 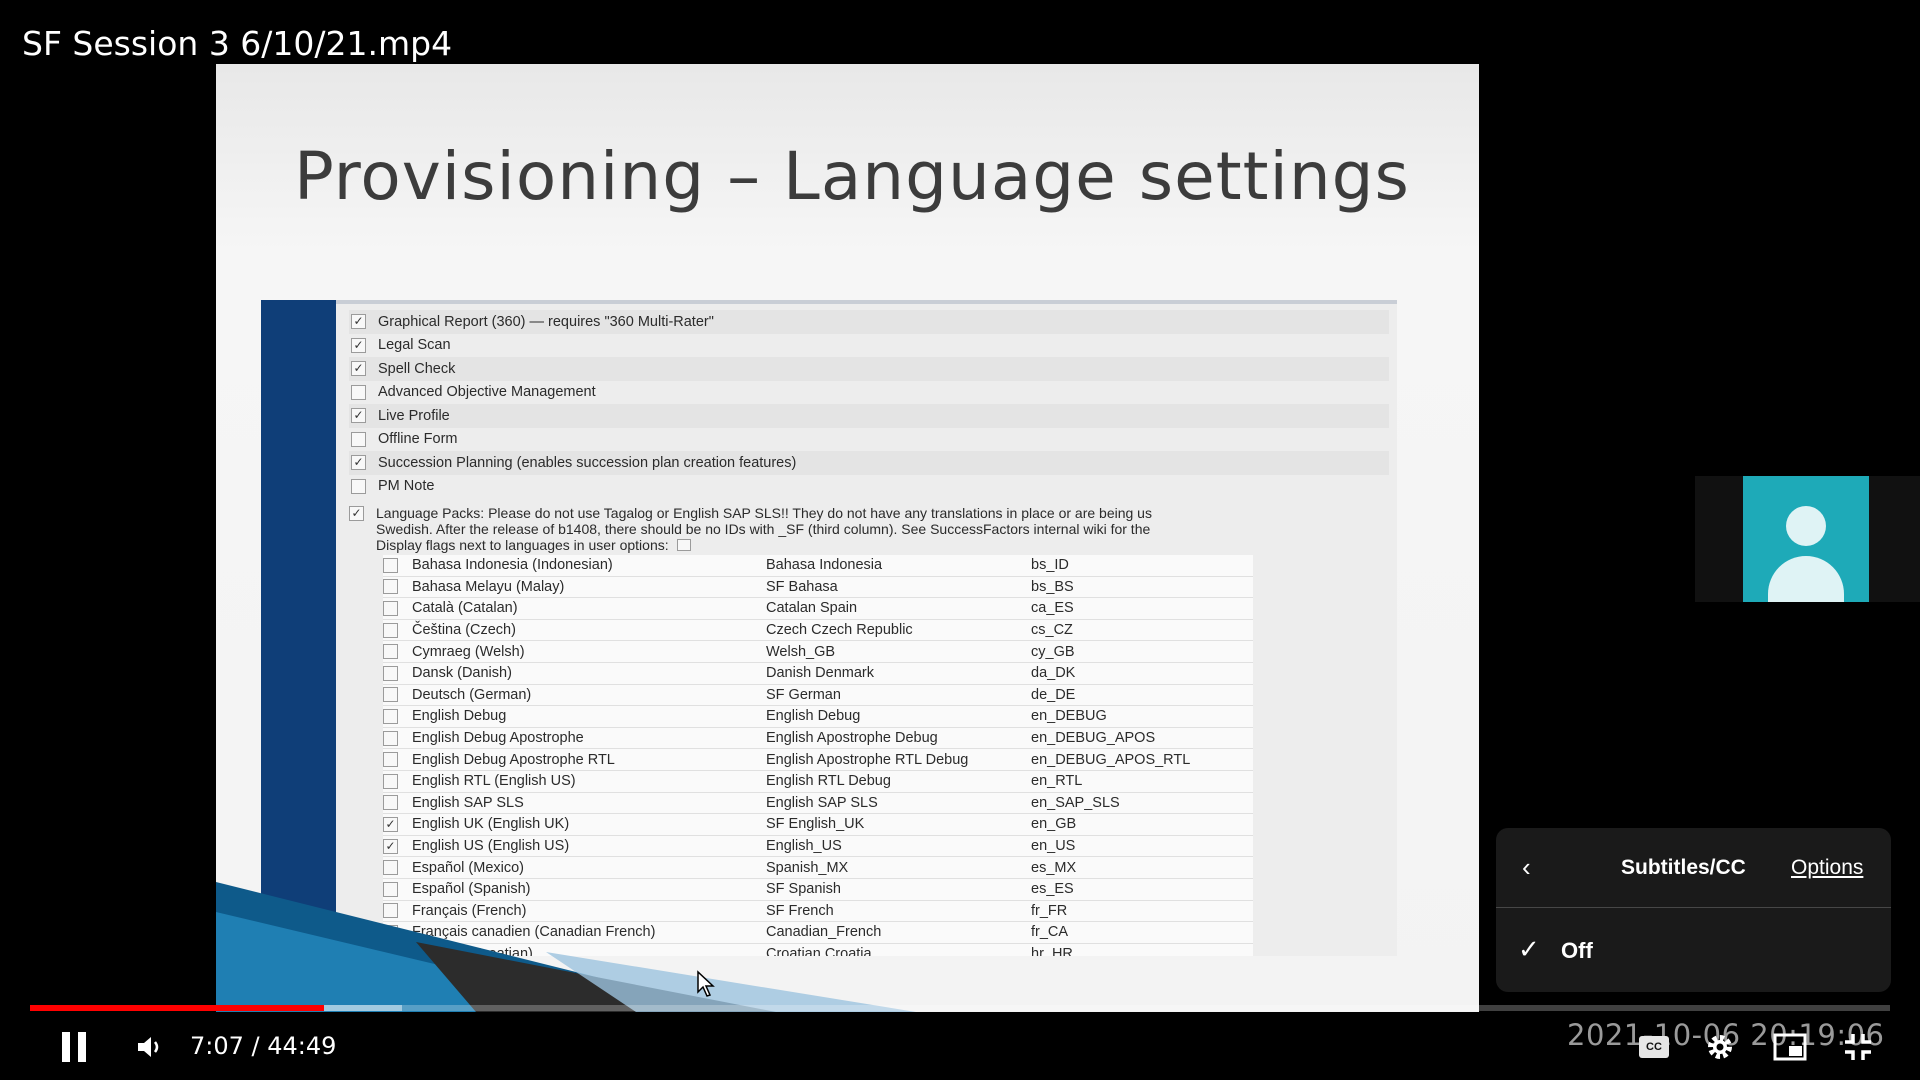 What do you see at coordinates (1693, 950) in the screenshot?
I see `subtitles-option-off: ✓ Off` at bounding box center [1693, 950].